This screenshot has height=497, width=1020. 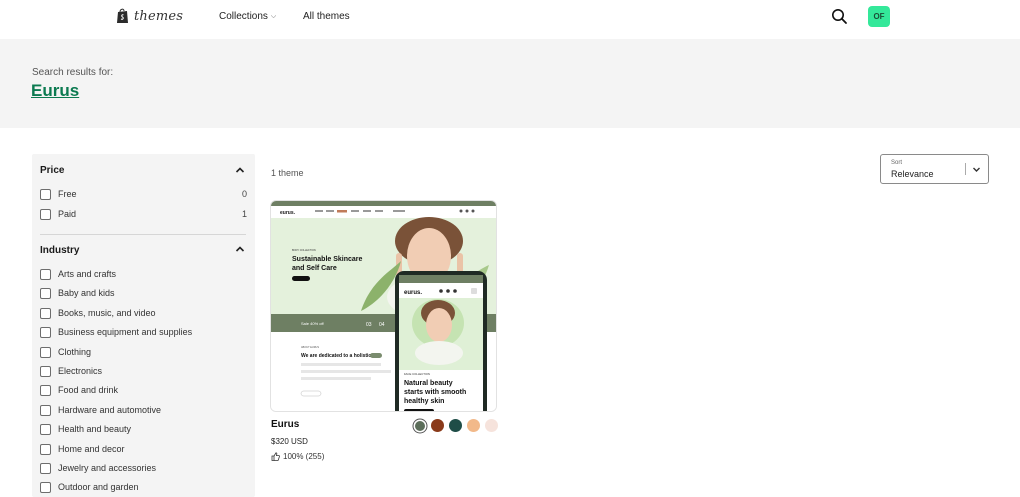 What do you see at coordinates (122, 15) in the screenshot?
I see `shopify-bag-icon` at bounding box center [122, 15].